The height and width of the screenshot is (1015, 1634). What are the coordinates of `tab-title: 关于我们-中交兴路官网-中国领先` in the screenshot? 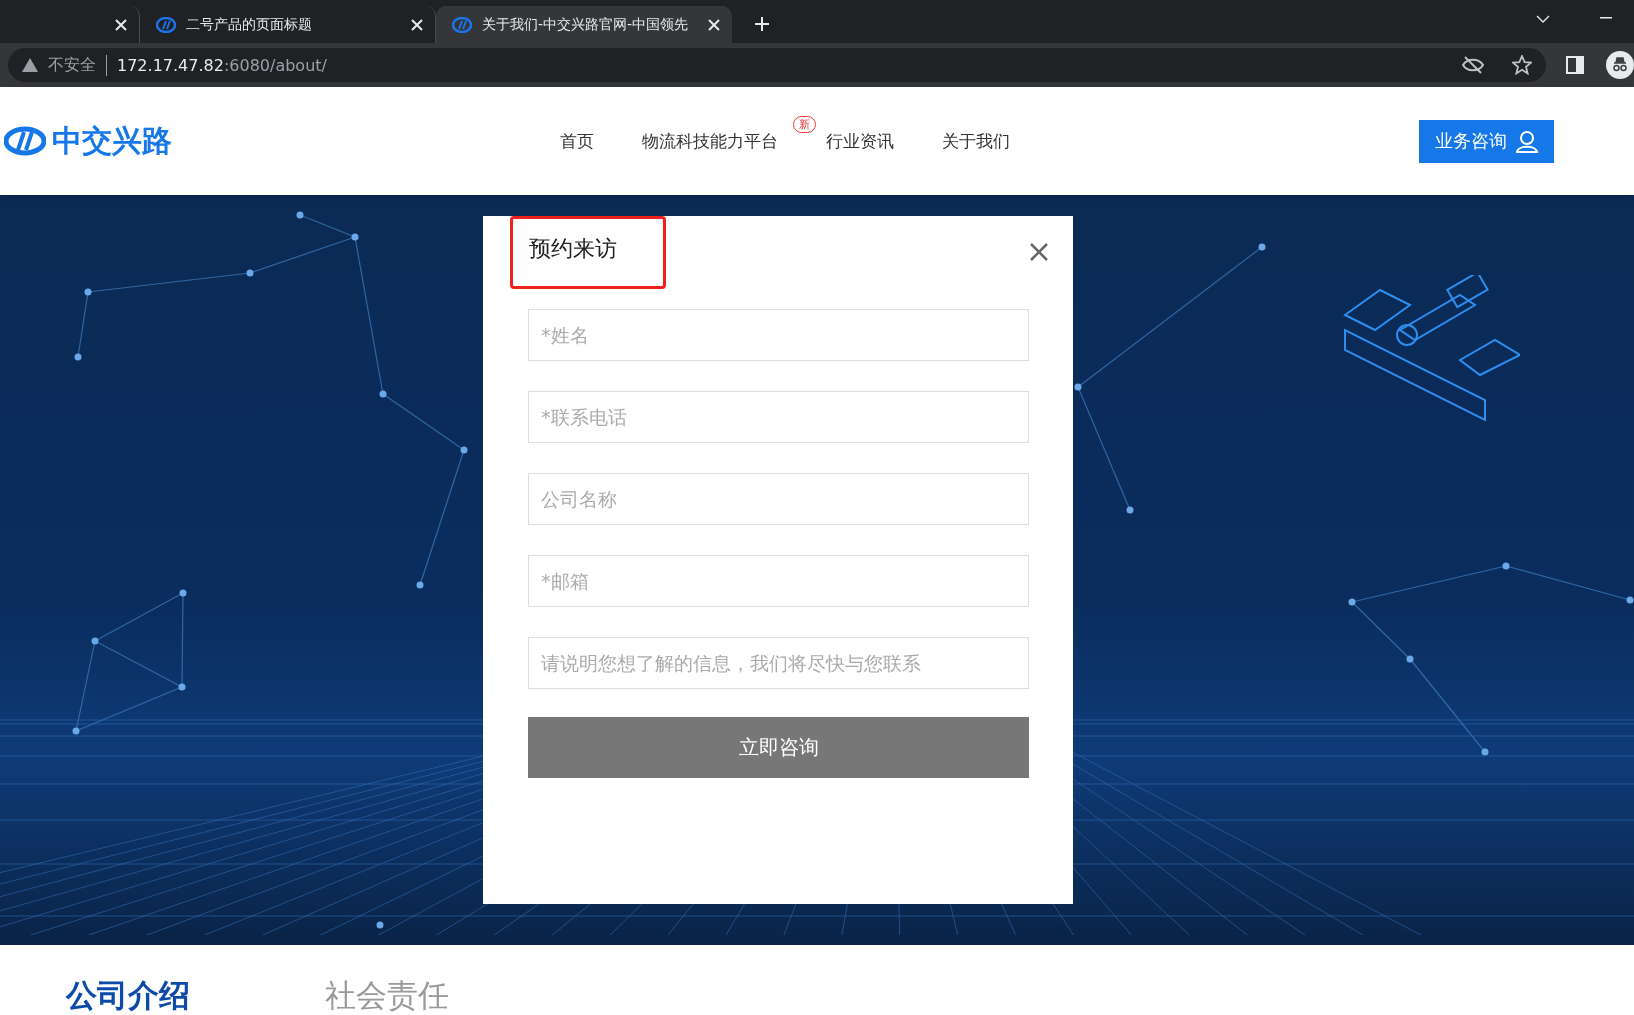 It's located at (586, 24).